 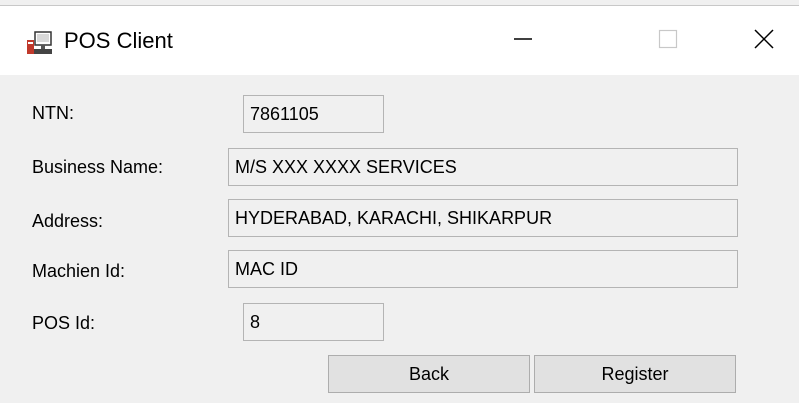 What do you see at coordinates (483, 218) in the screenshot?
I see `address-field: HYDERABAD, KARACHI, SHIKARPUR` at bounding box center [483, 218].